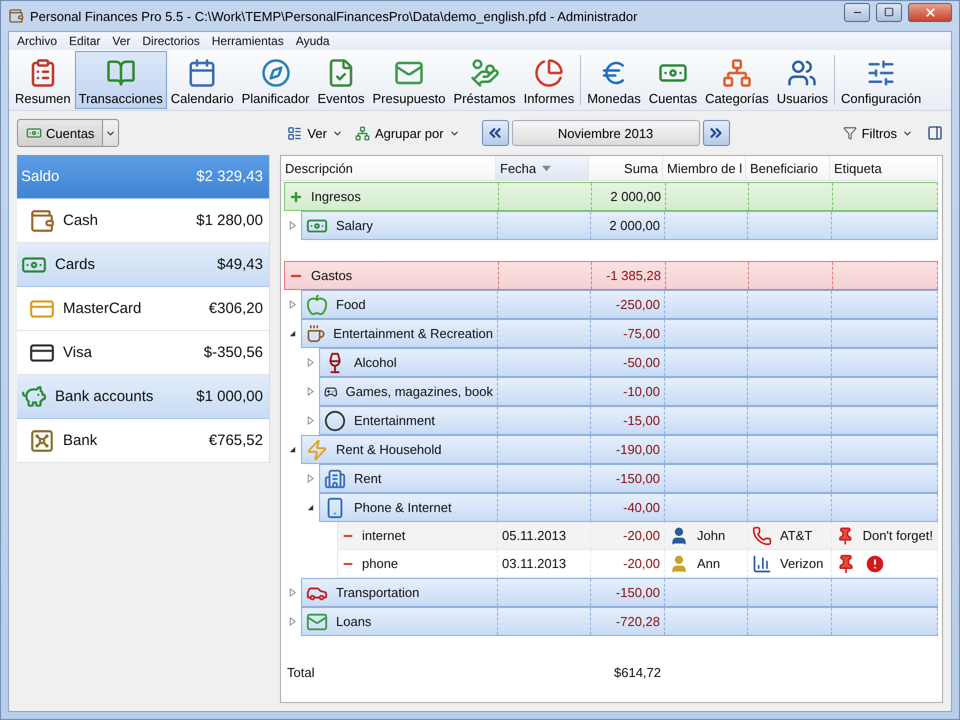  Describe the element at coordinates (42, 221) in the screenshot. I see `wallet-icon` at that location.